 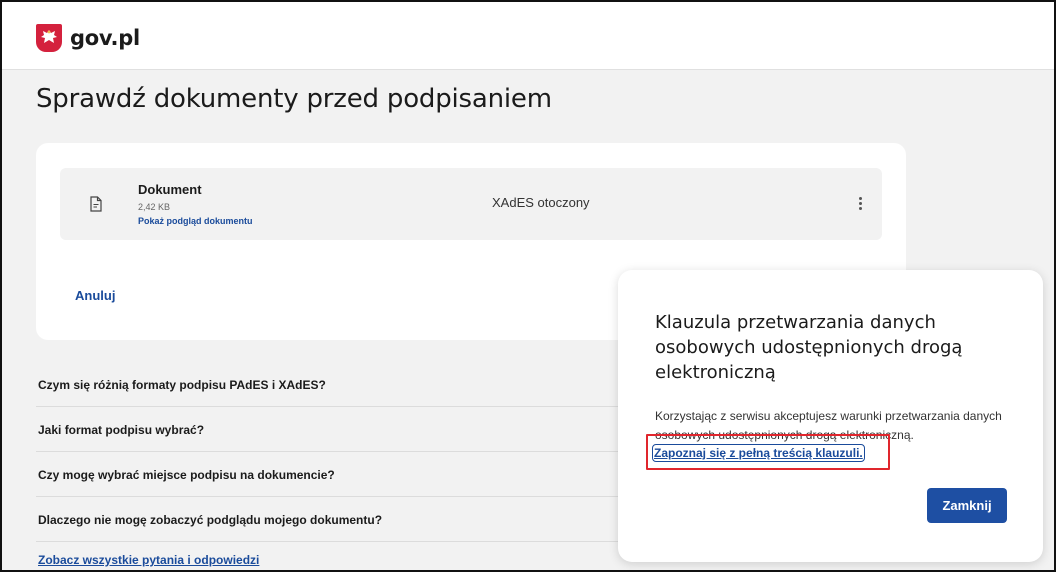 I want to click on logo-text: gov.pl, so click(x=105, y=38).